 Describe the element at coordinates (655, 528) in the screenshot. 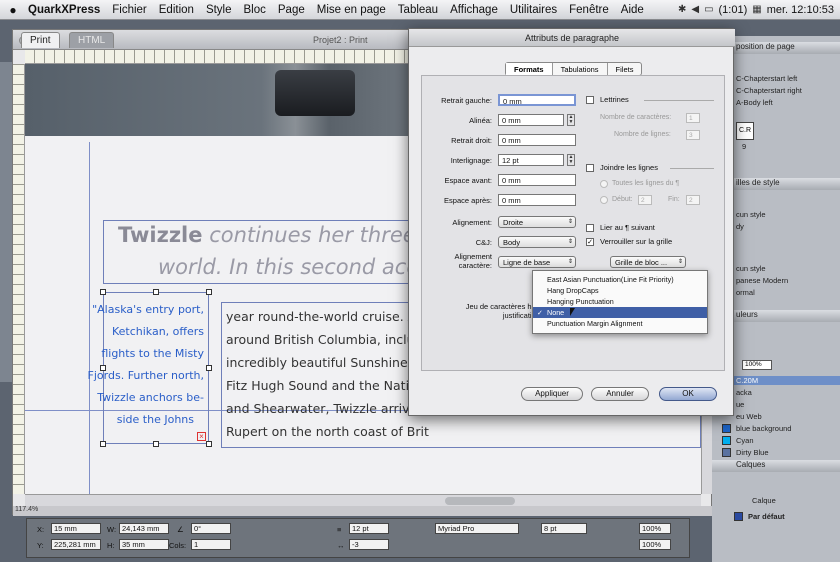

I see `horizontal-scale-field: 100%` at that location.